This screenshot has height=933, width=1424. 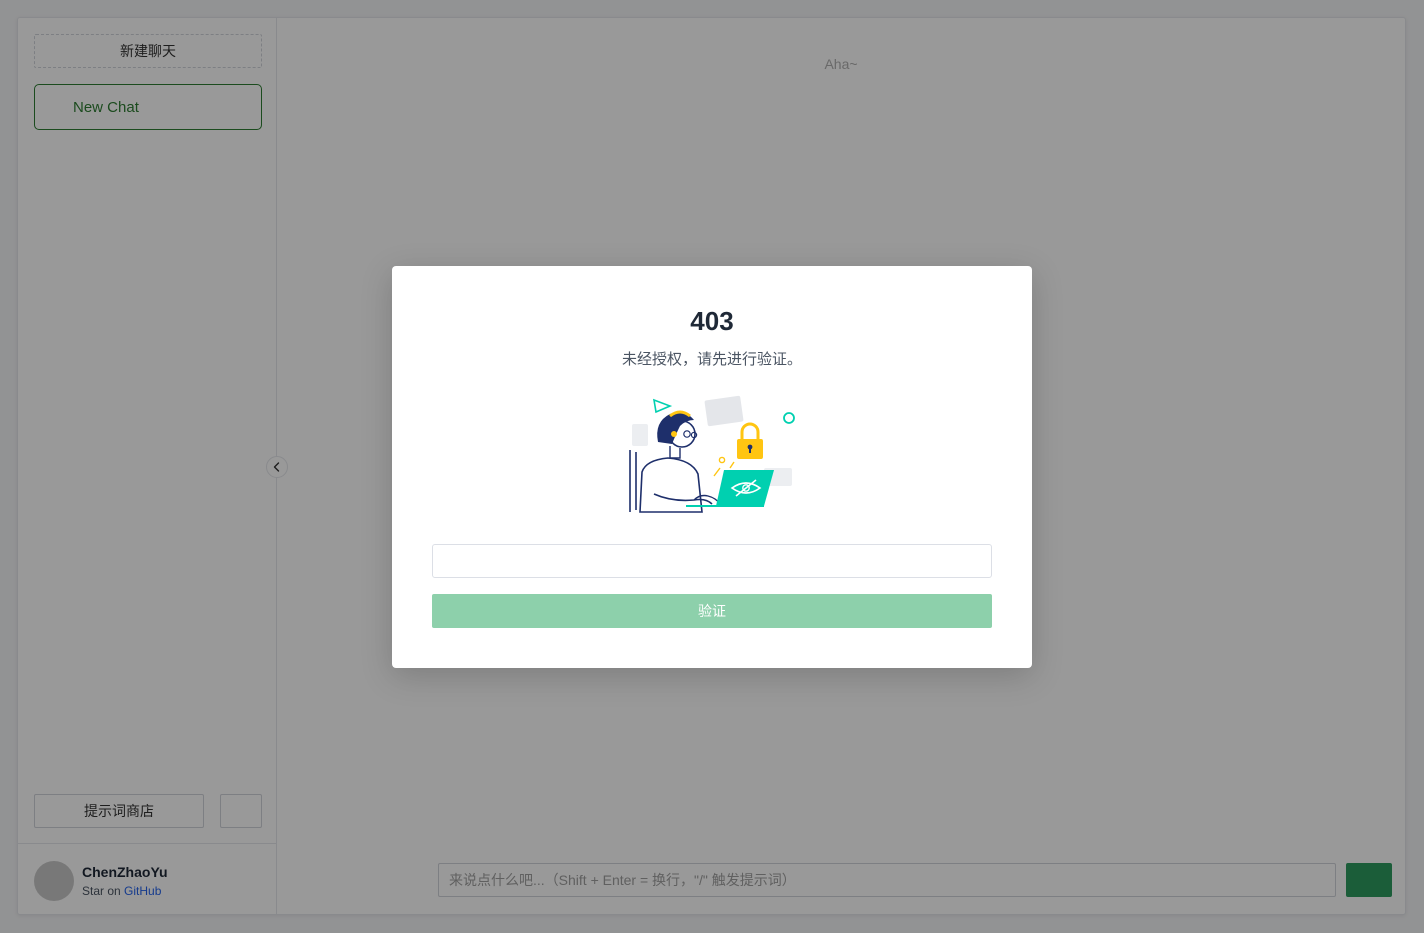 I want to click on error-description: 未经授权，请先进行验证。, so click(x=711, y=359).